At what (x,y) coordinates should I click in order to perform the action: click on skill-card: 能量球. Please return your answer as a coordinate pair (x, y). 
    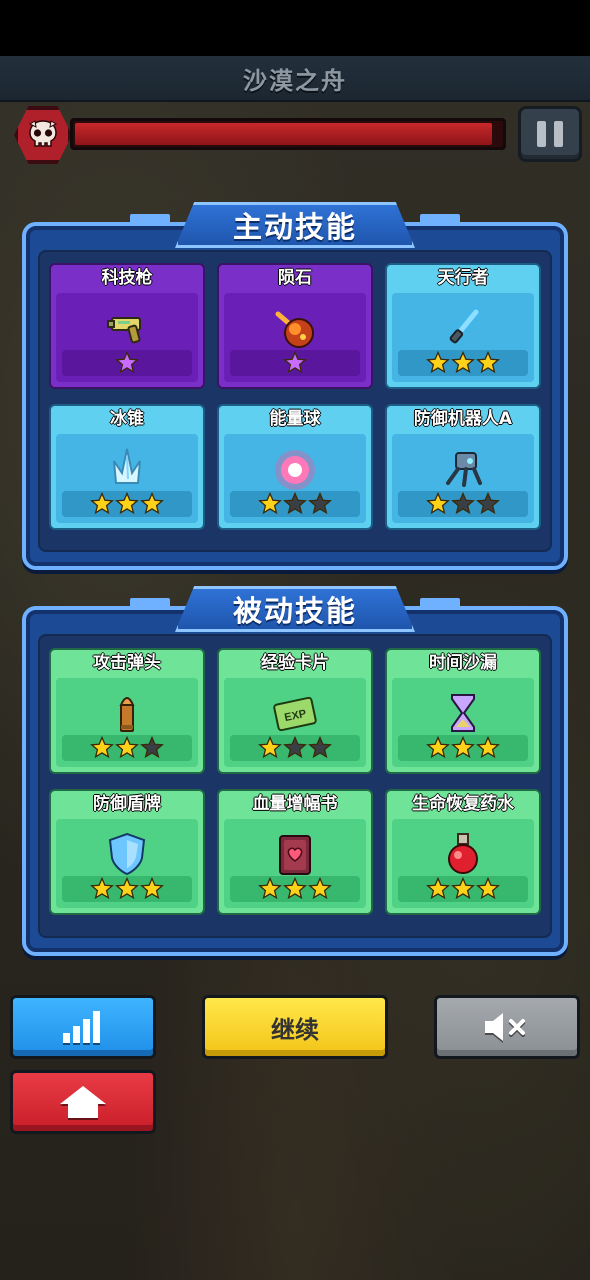
    Looking at the image, I should click on (295, 467).